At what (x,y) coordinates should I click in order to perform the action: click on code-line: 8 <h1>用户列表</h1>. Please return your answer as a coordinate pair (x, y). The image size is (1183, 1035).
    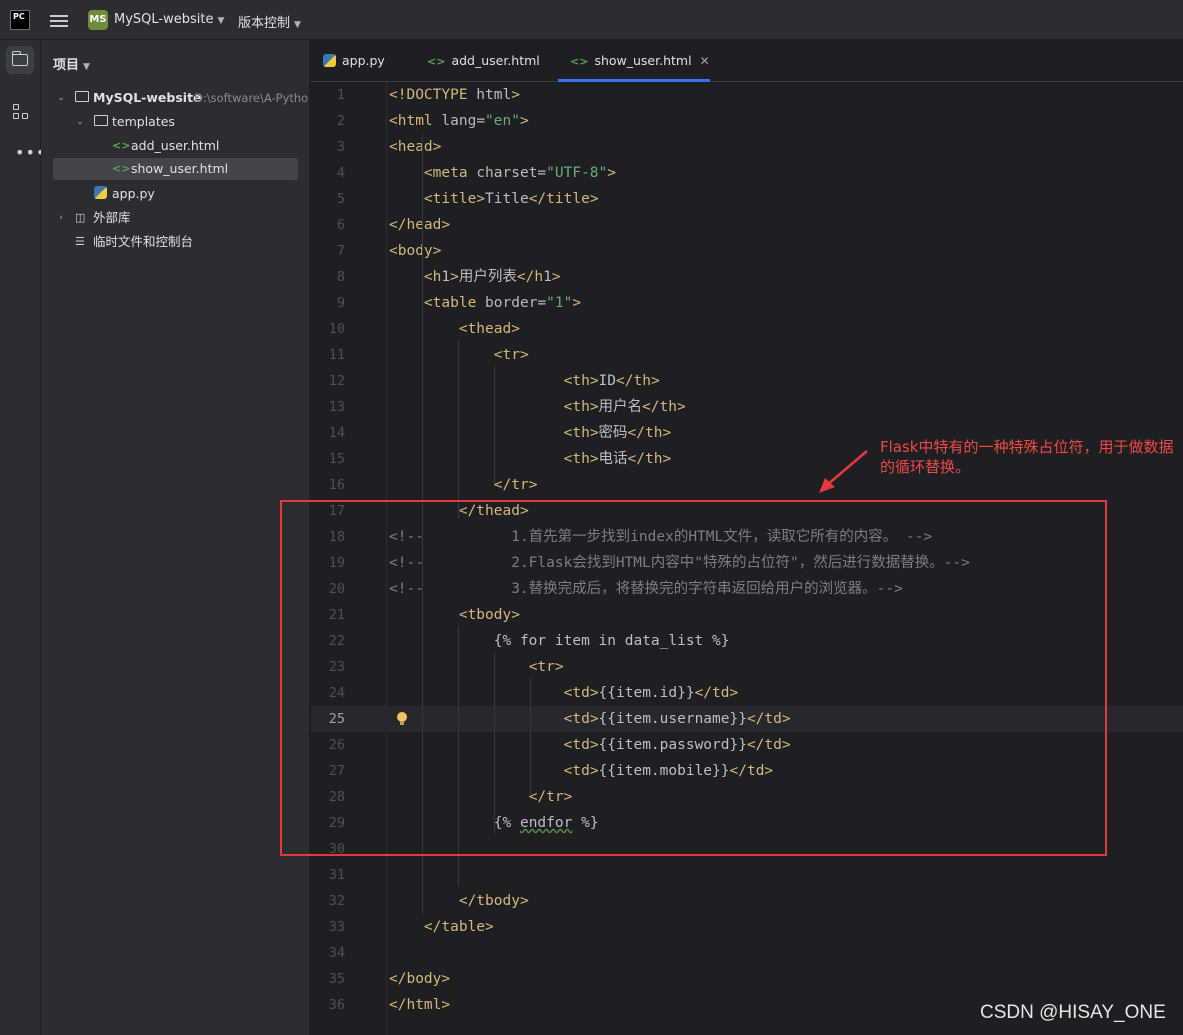
    Looking at the image, I should click on (747, 277).